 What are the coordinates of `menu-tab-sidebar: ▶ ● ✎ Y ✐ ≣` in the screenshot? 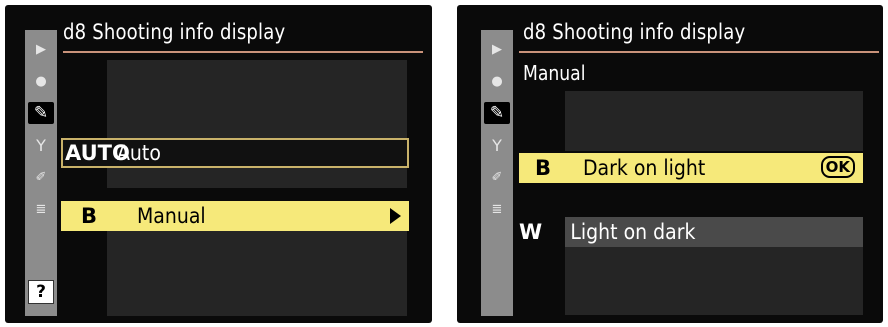 It's located at (497, 173).